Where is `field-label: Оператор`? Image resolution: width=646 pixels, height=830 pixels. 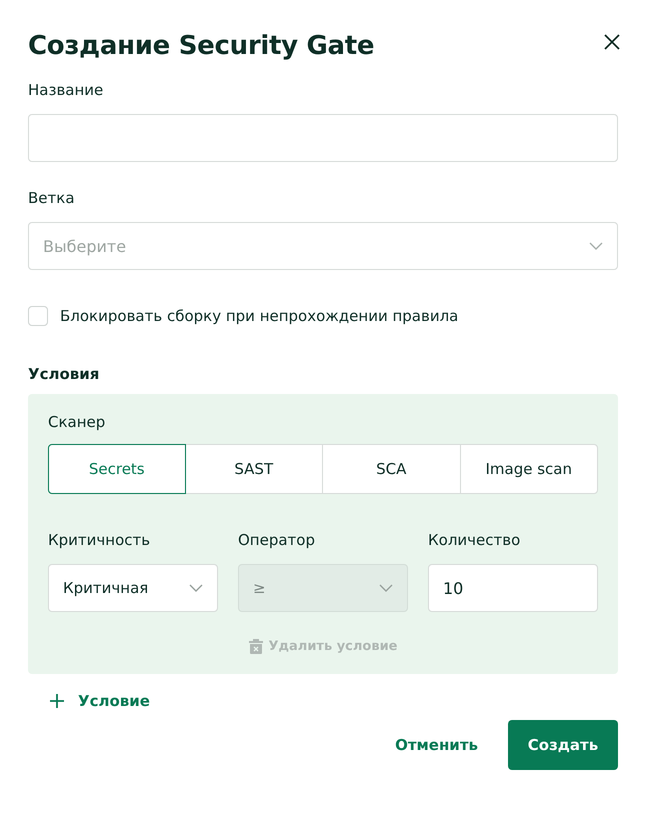 field-label: Оператор is located at coordinates (277, 540).